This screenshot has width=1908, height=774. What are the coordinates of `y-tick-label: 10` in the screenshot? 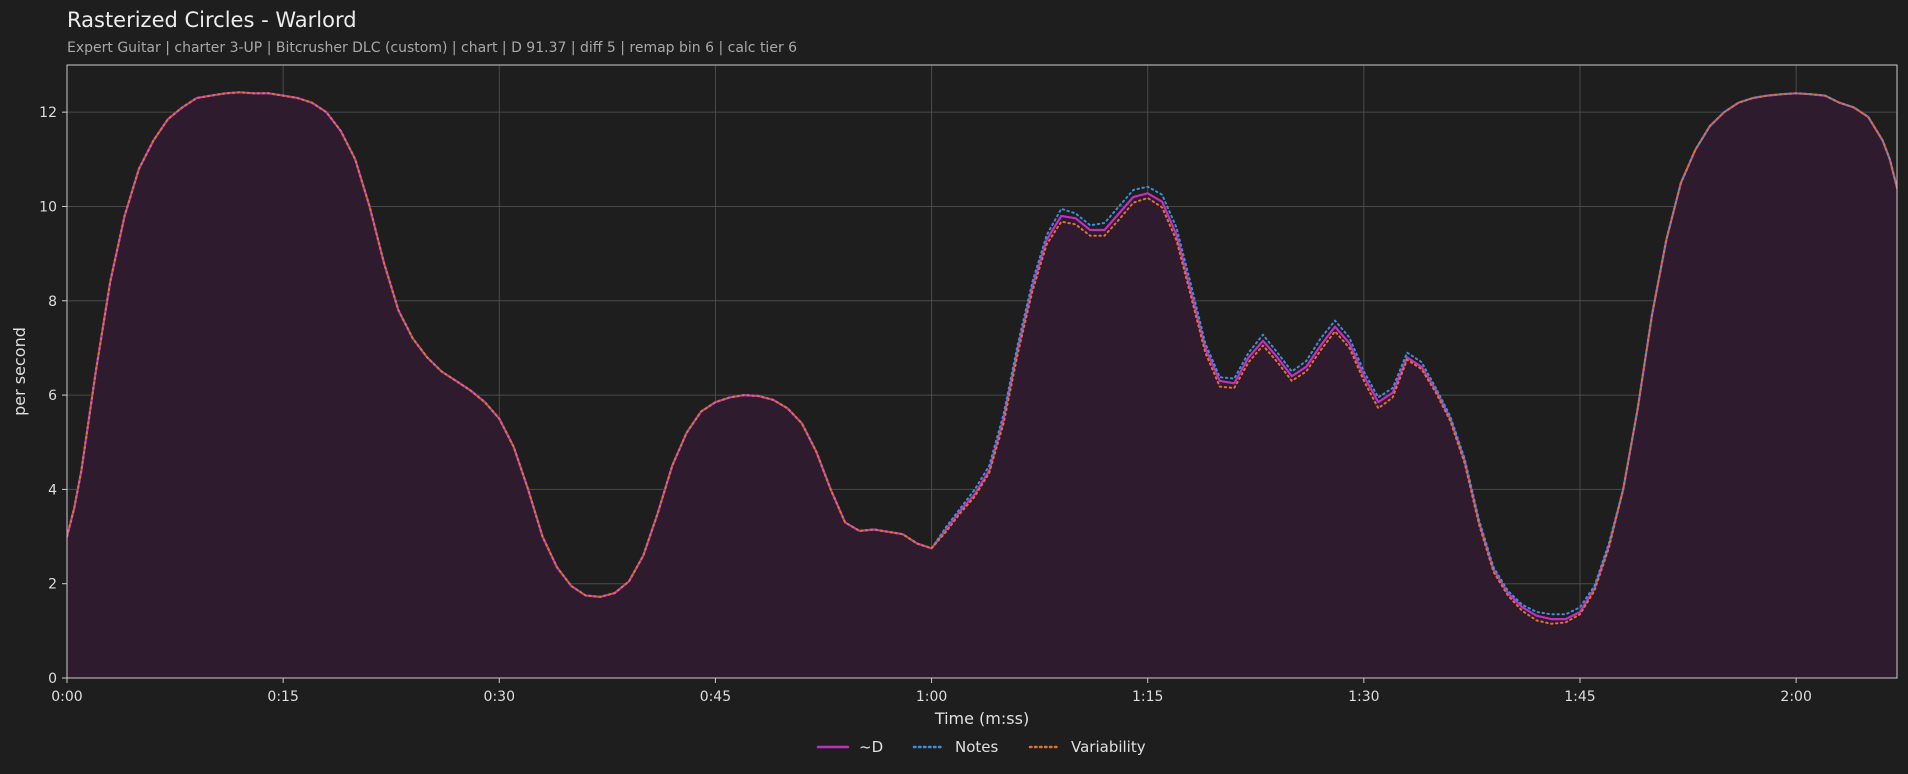 It's located at (48, 207).